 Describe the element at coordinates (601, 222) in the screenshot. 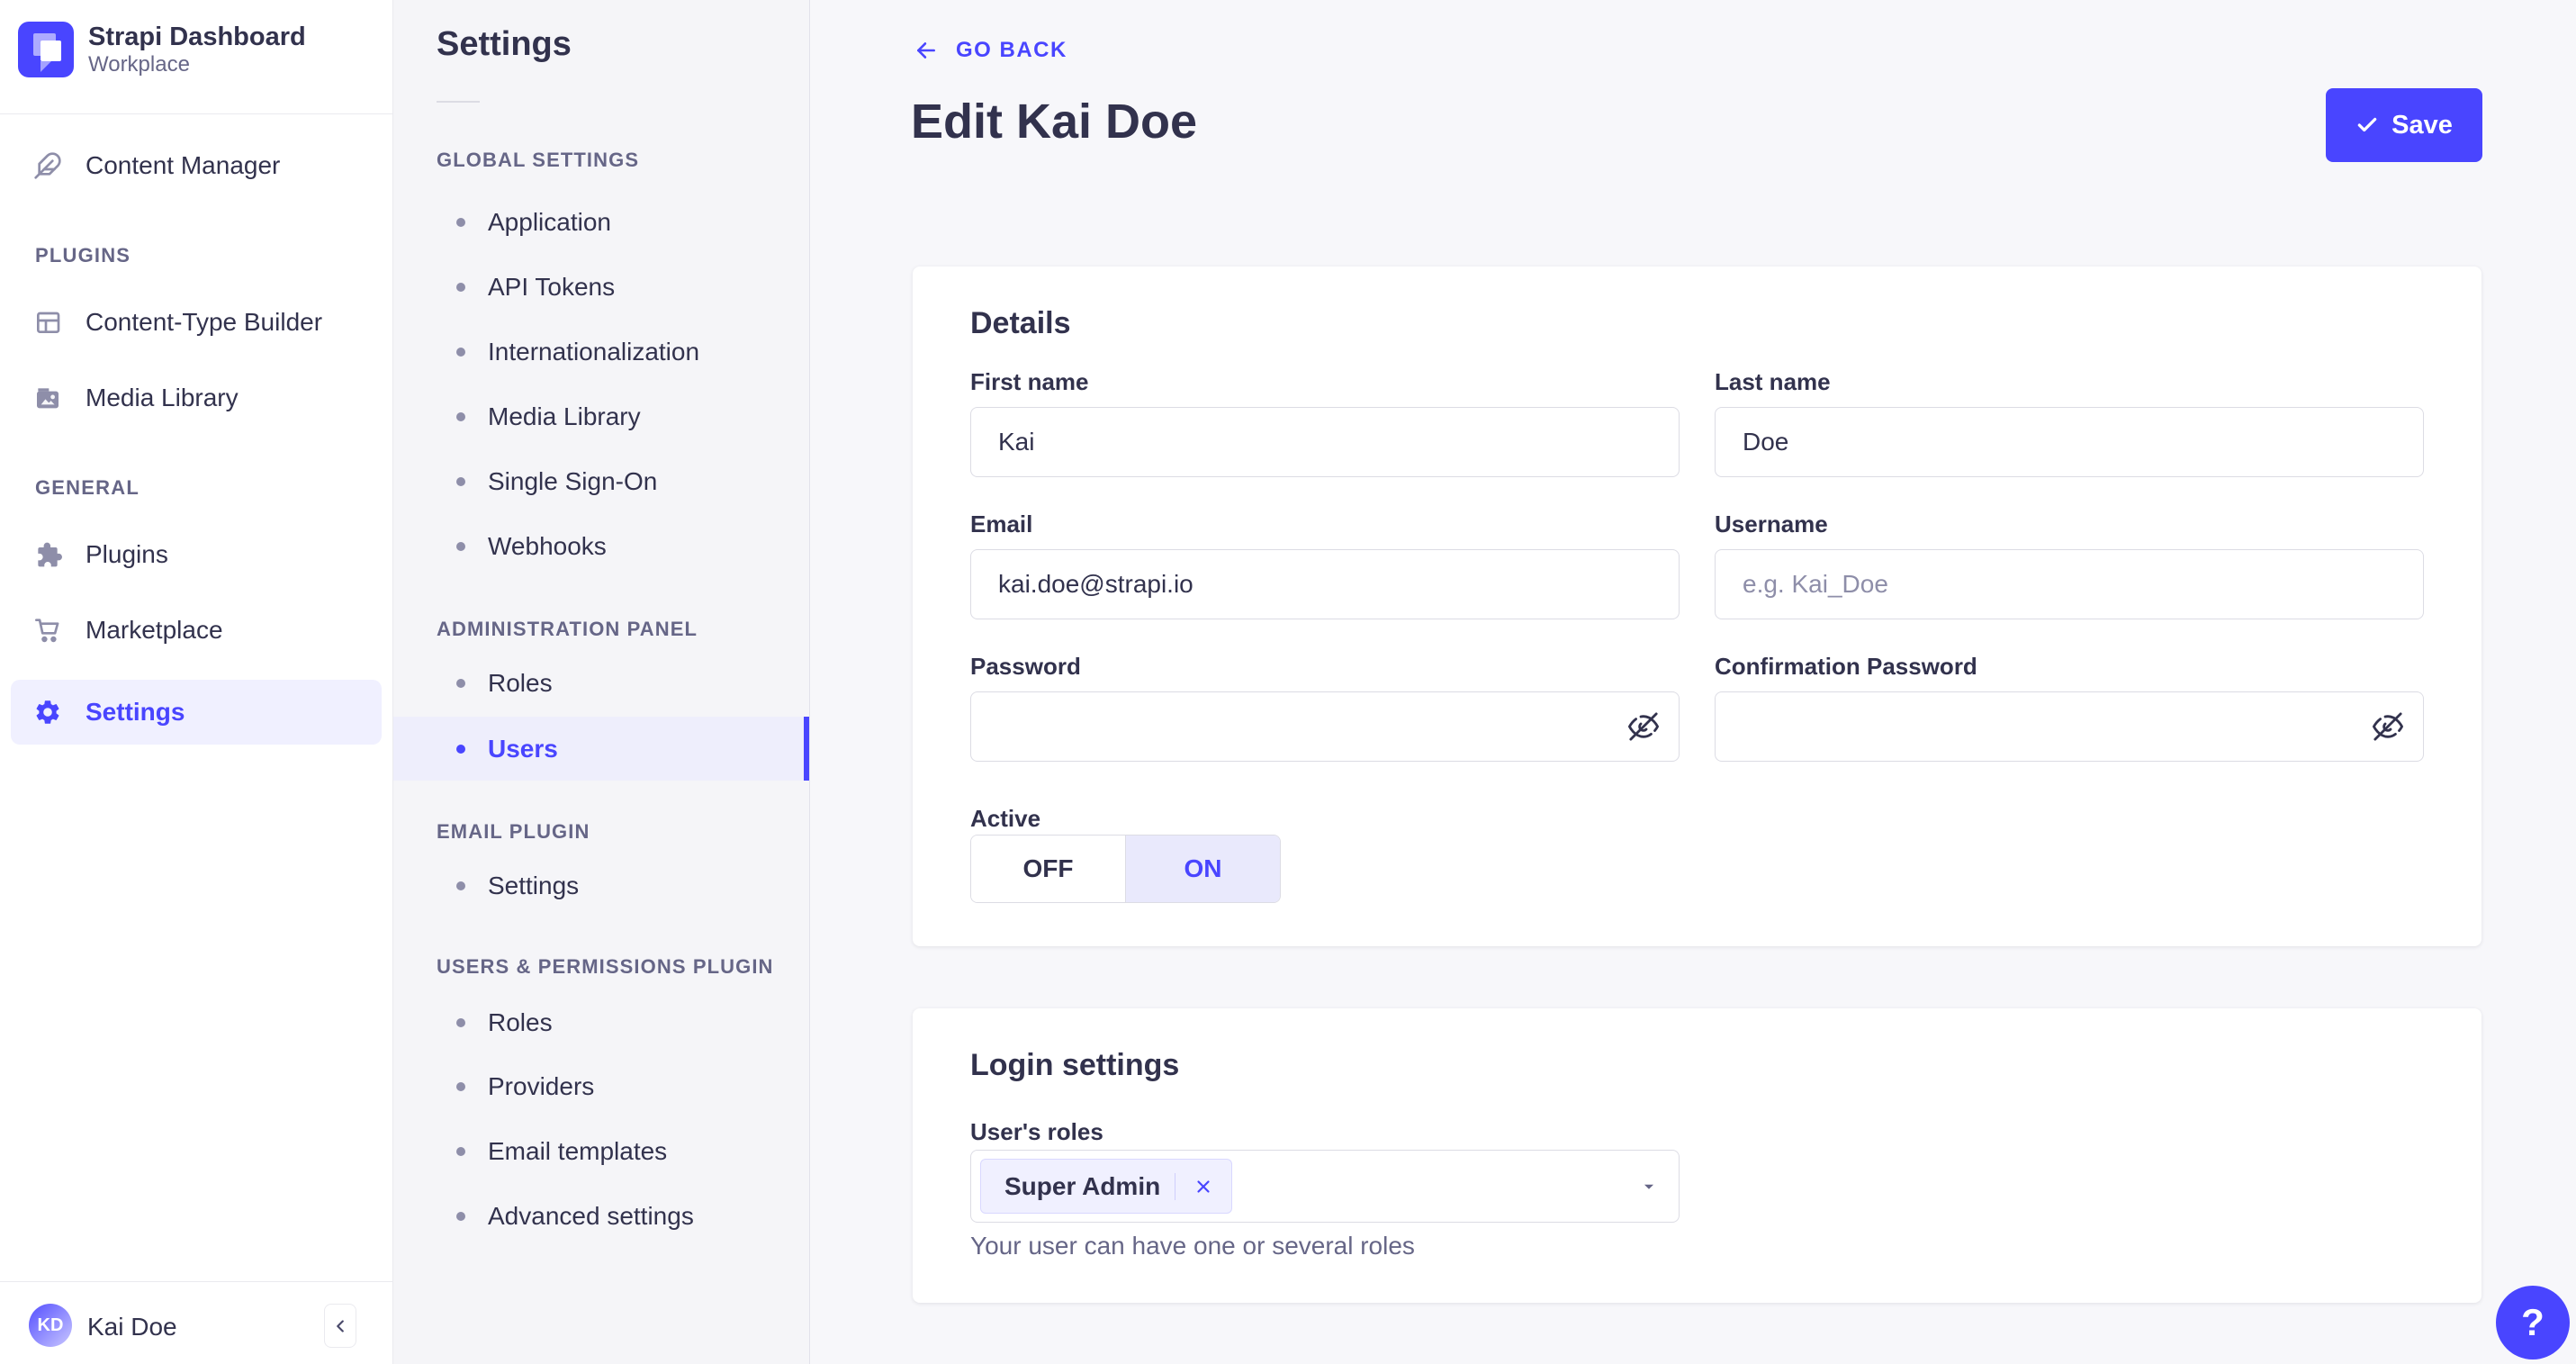

I see `subnav-item-application: Application` at that location.